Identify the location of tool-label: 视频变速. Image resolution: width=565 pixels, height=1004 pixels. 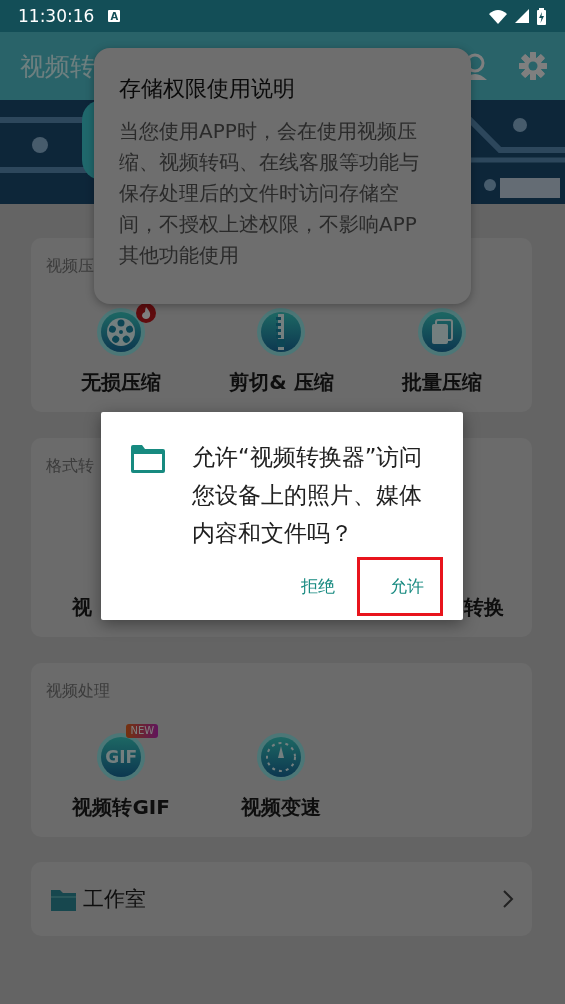
(281, 807).